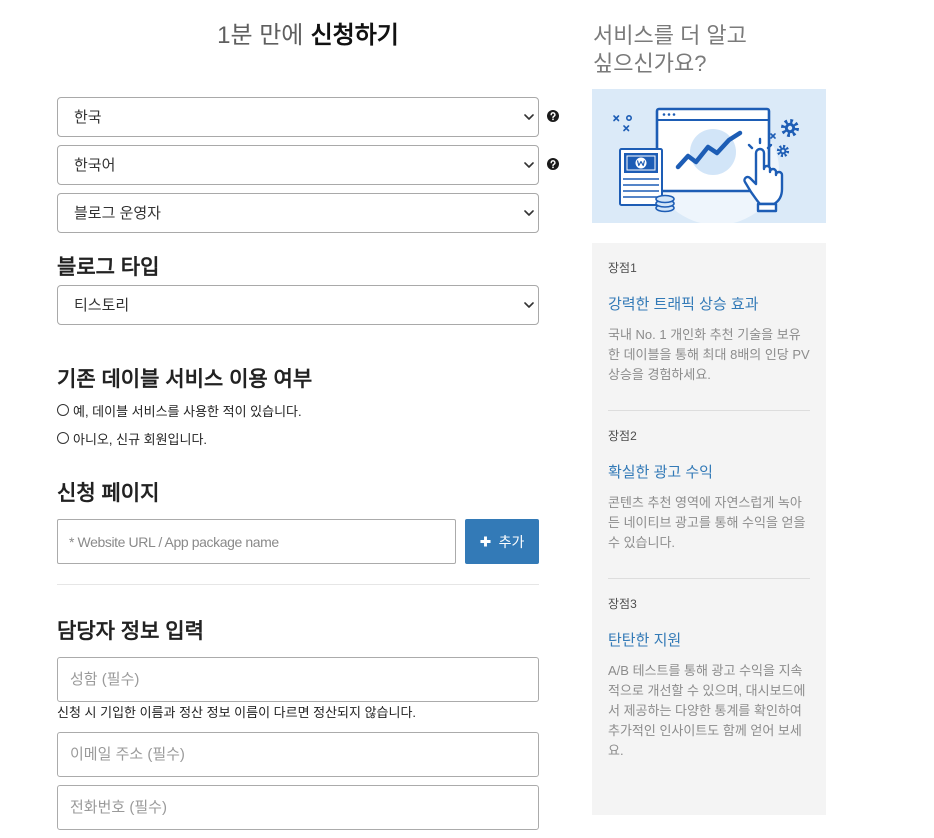  I want to click on hand-cuff, so click(767, 207).